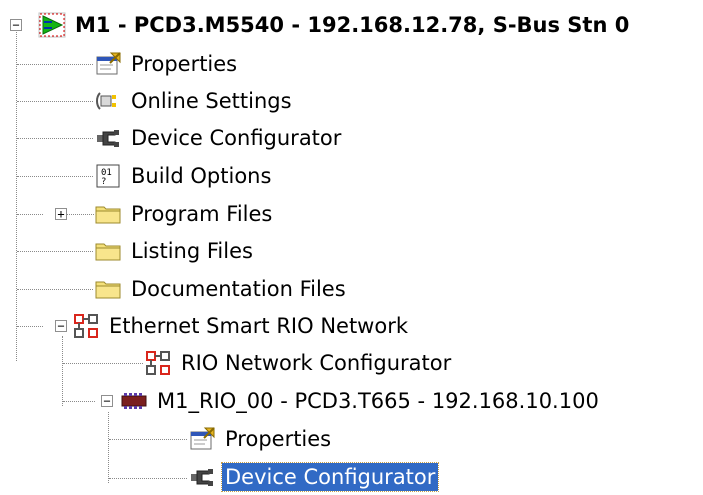 The image size is (703, 495). I want to click on tree-node-label: Online Settings, so click(211, 101).